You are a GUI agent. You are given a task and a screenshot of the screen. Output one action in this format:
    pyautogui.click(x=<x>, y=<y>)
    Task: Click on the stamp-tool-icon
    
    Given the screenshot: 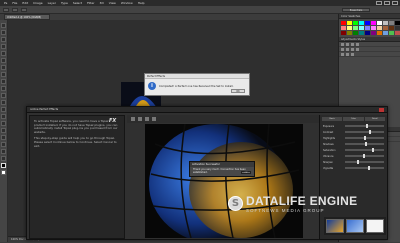 What is the action you would take?
    pyautogui.click(x=3, y=81)
    